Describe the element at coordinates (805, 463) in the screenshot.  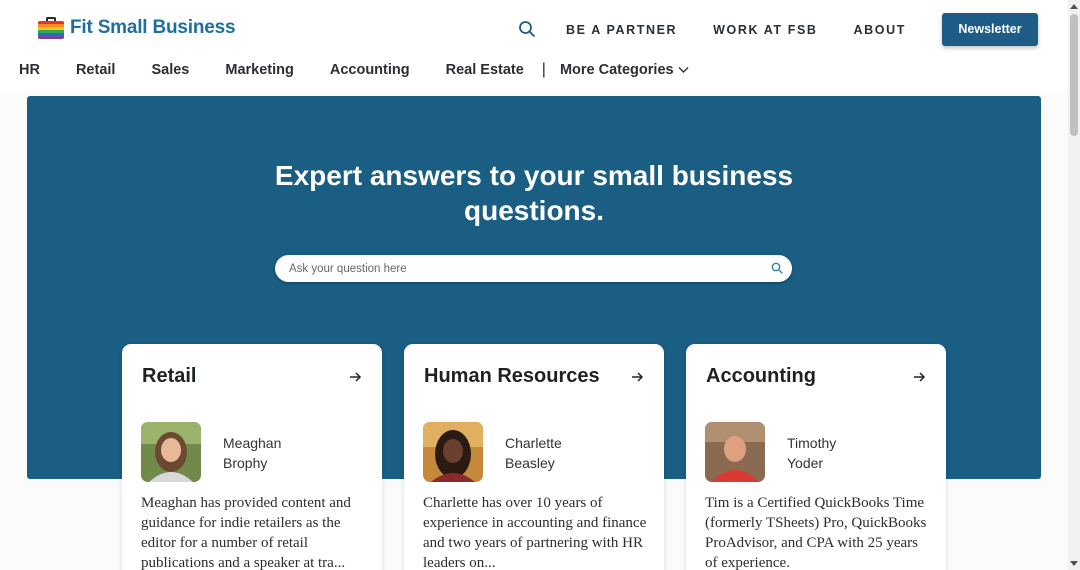
I see `author-last-name: Yoder` at that location.